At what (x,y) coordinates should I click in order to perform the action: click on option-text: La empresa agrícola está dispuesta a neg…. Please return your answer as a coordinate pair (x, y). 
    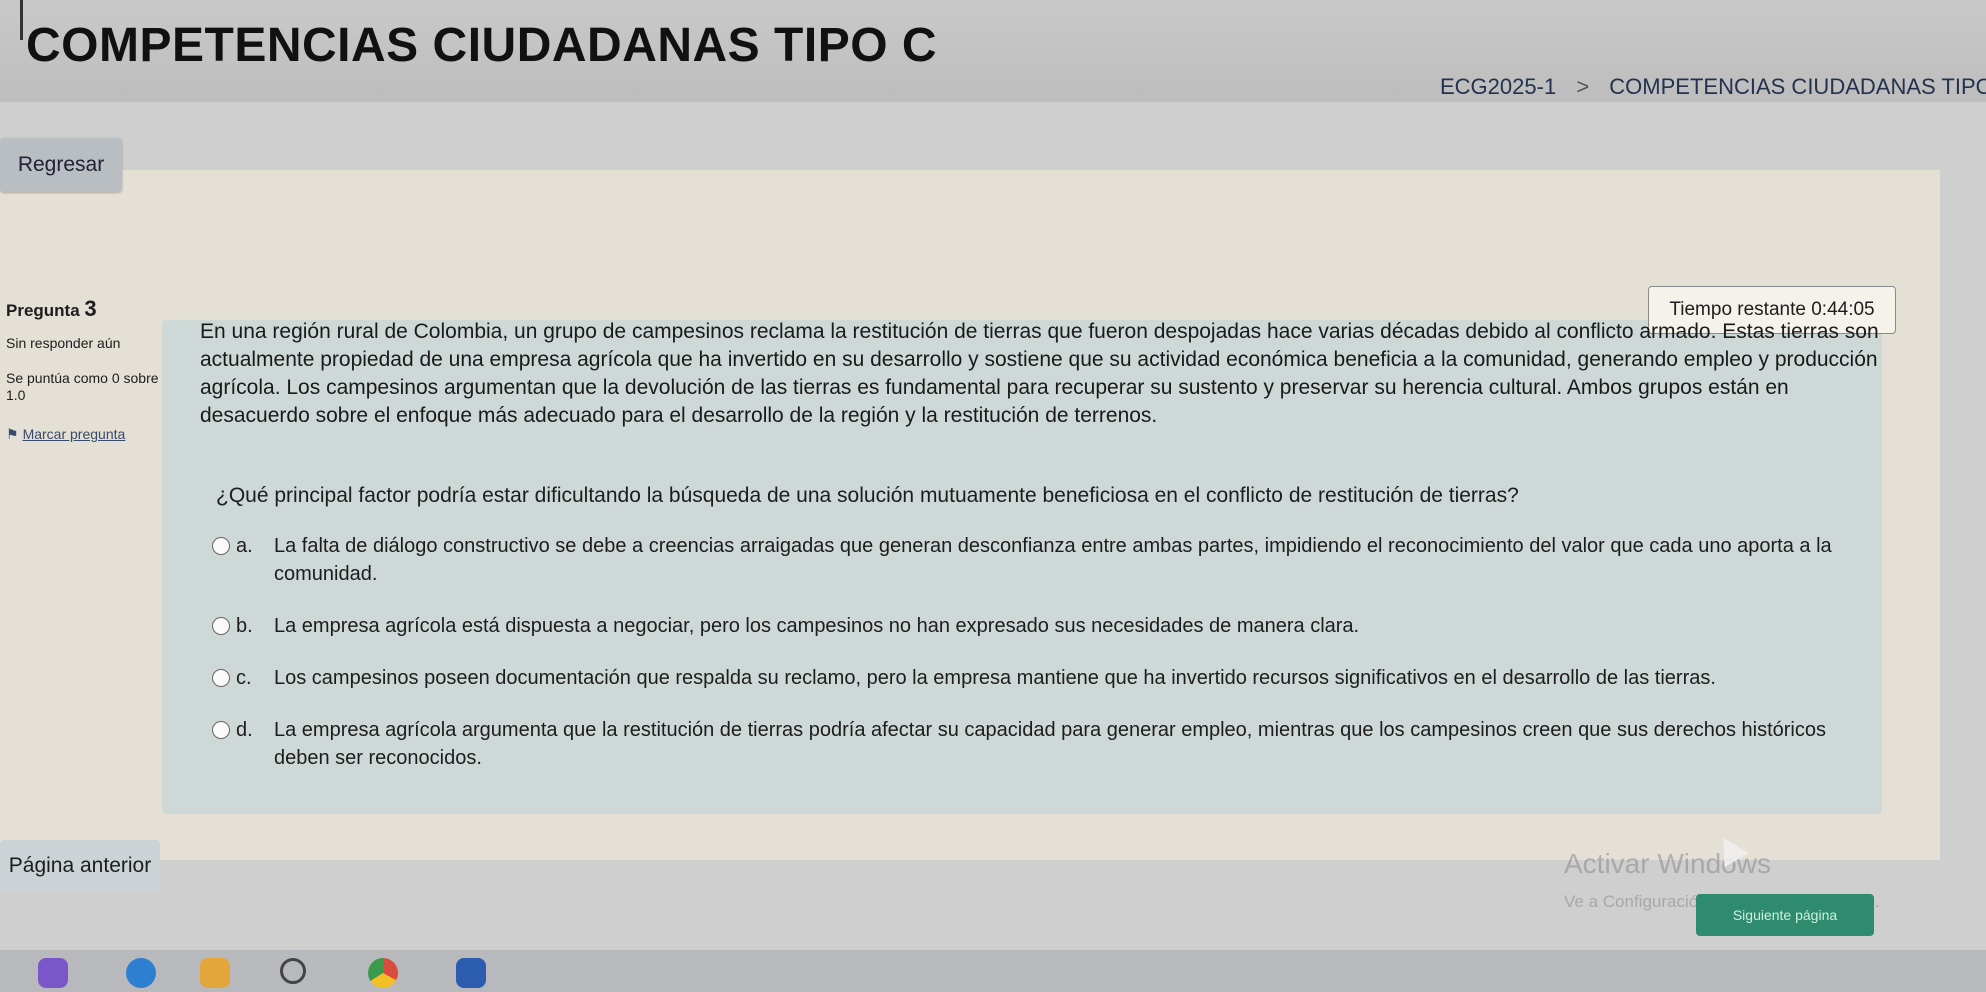
    Looking at the image, I should click on (817, 626).